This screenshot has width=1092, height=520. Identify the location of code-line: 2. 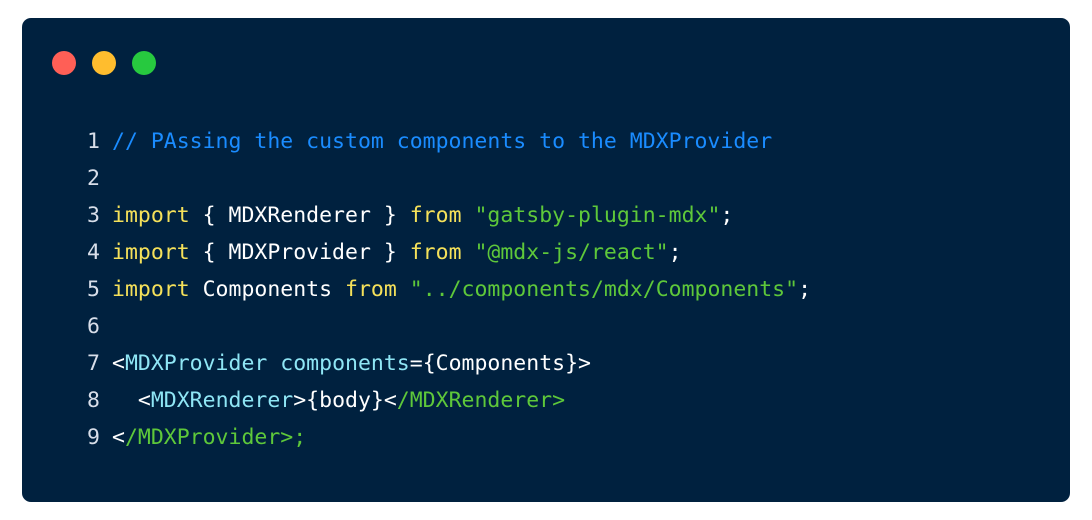
(446, 178).